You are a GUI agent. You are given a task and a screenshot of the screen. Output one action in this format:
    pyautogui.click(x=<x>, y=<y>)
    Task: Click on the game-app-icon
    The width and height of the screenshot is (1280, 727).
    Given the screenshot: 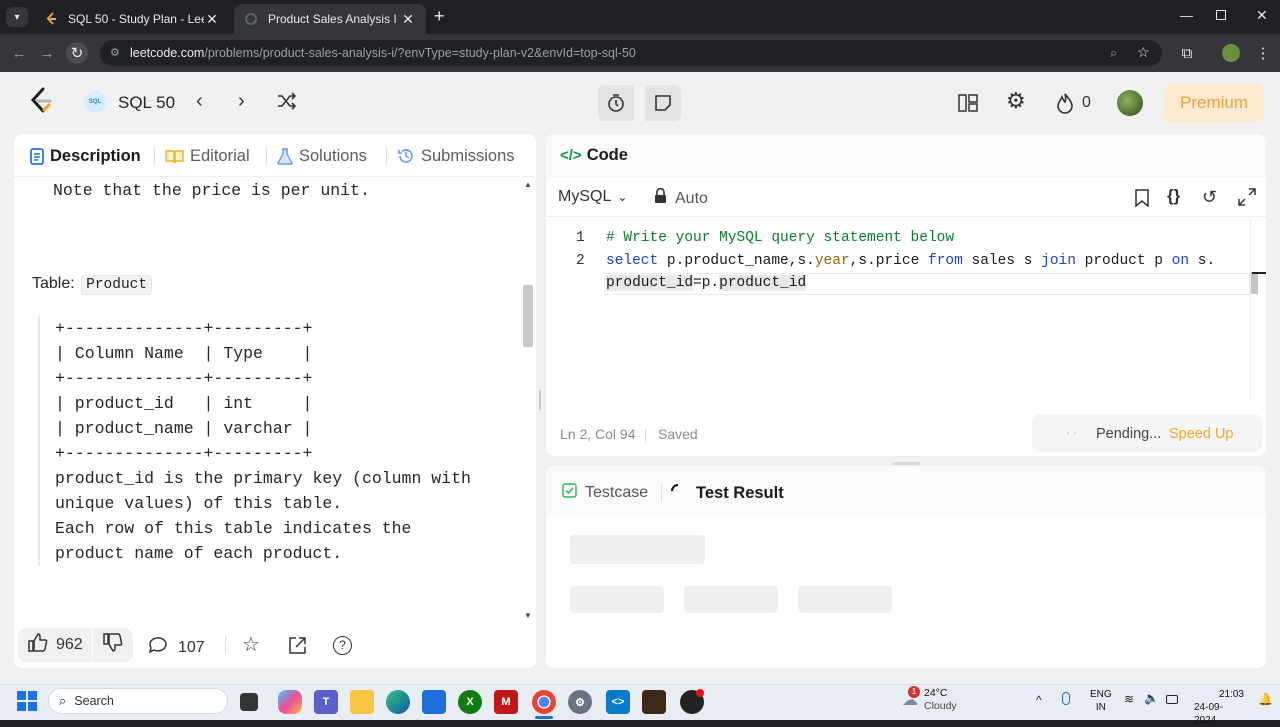 What is the action you would take?
    pyautogui.click(x=654, y=702)
    